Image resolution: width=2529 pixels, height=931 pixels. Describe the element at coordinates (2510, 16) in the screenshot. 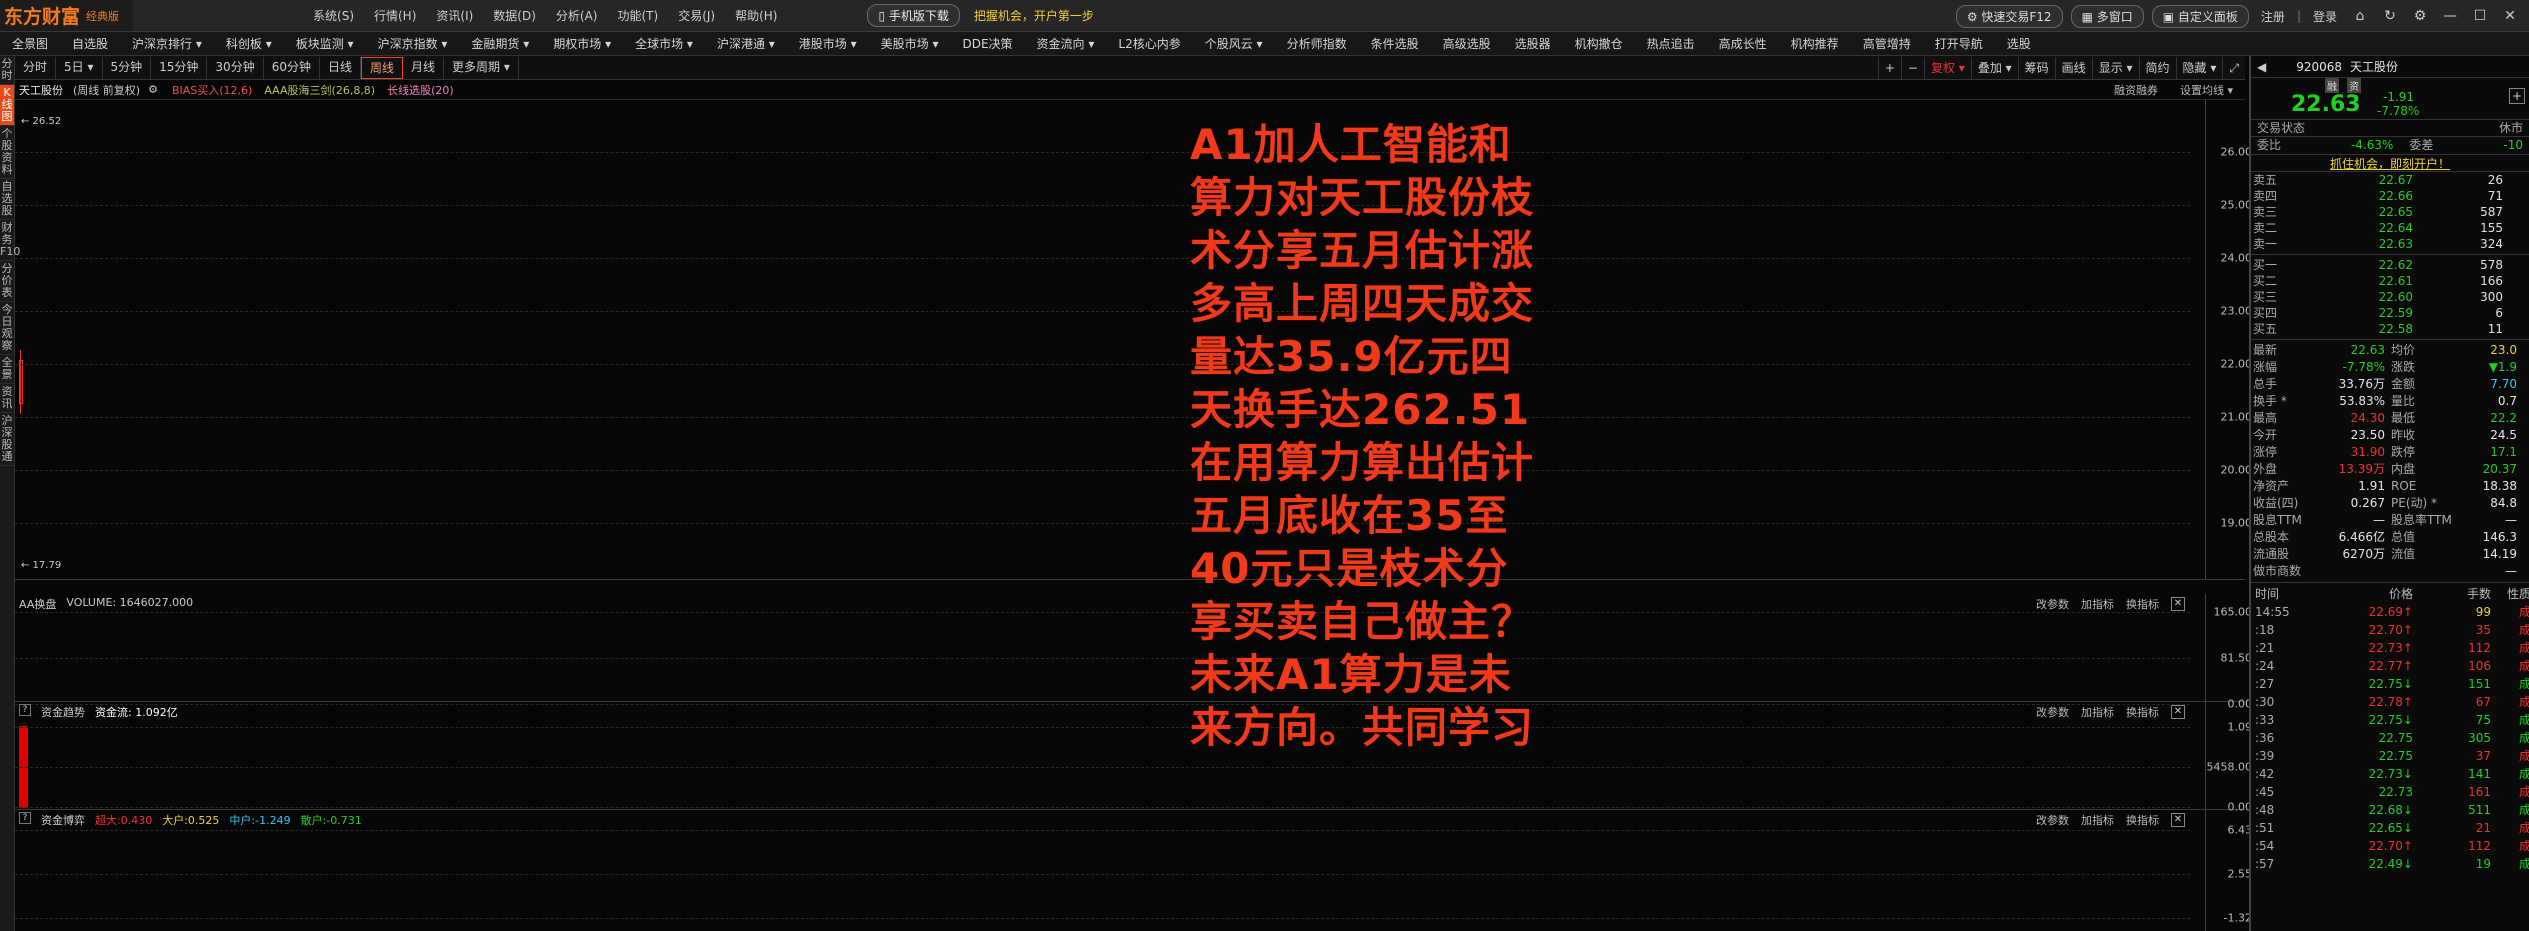

I see `close-icon: ✕` at that location.